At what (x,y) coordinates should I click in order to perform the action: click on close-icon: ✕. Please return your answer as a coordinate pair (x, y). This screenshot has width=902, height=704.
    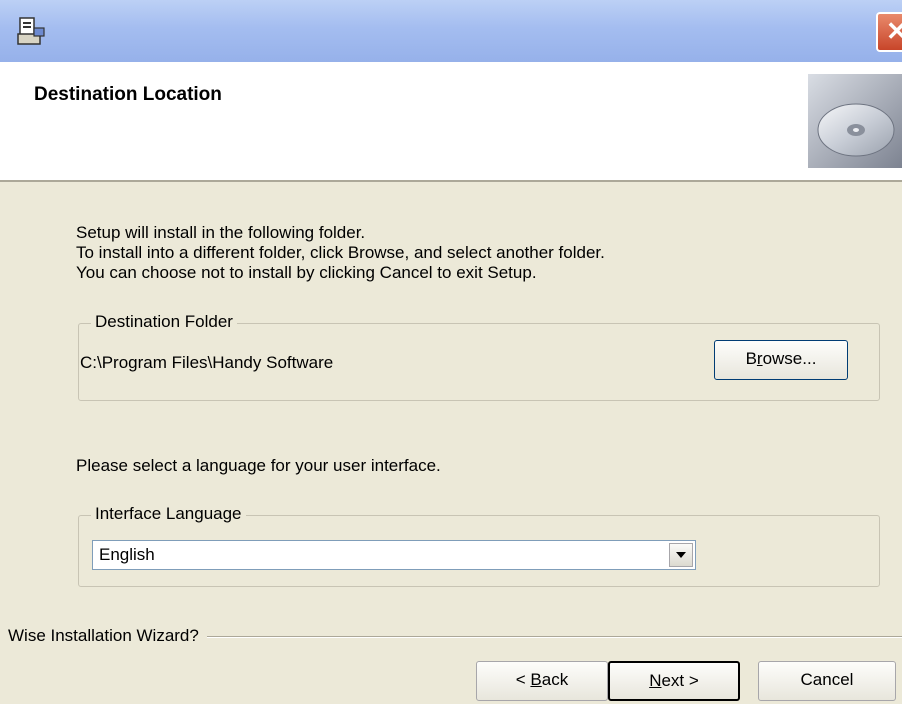
    Looking at the image, I should click on (894, 31).